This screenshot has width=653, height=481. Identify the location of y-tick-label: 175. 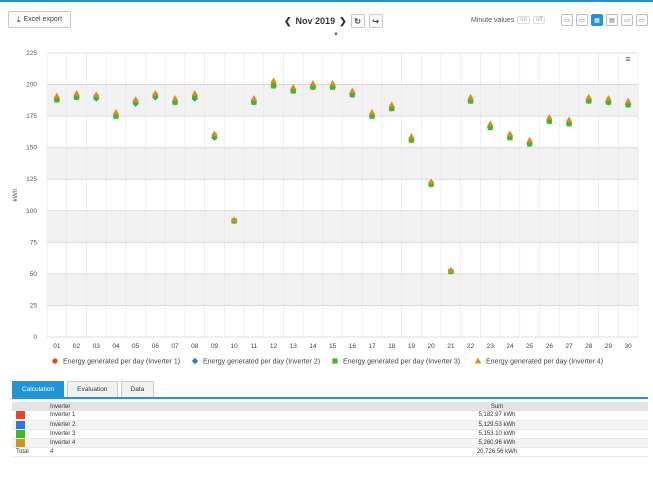
(31, 116).